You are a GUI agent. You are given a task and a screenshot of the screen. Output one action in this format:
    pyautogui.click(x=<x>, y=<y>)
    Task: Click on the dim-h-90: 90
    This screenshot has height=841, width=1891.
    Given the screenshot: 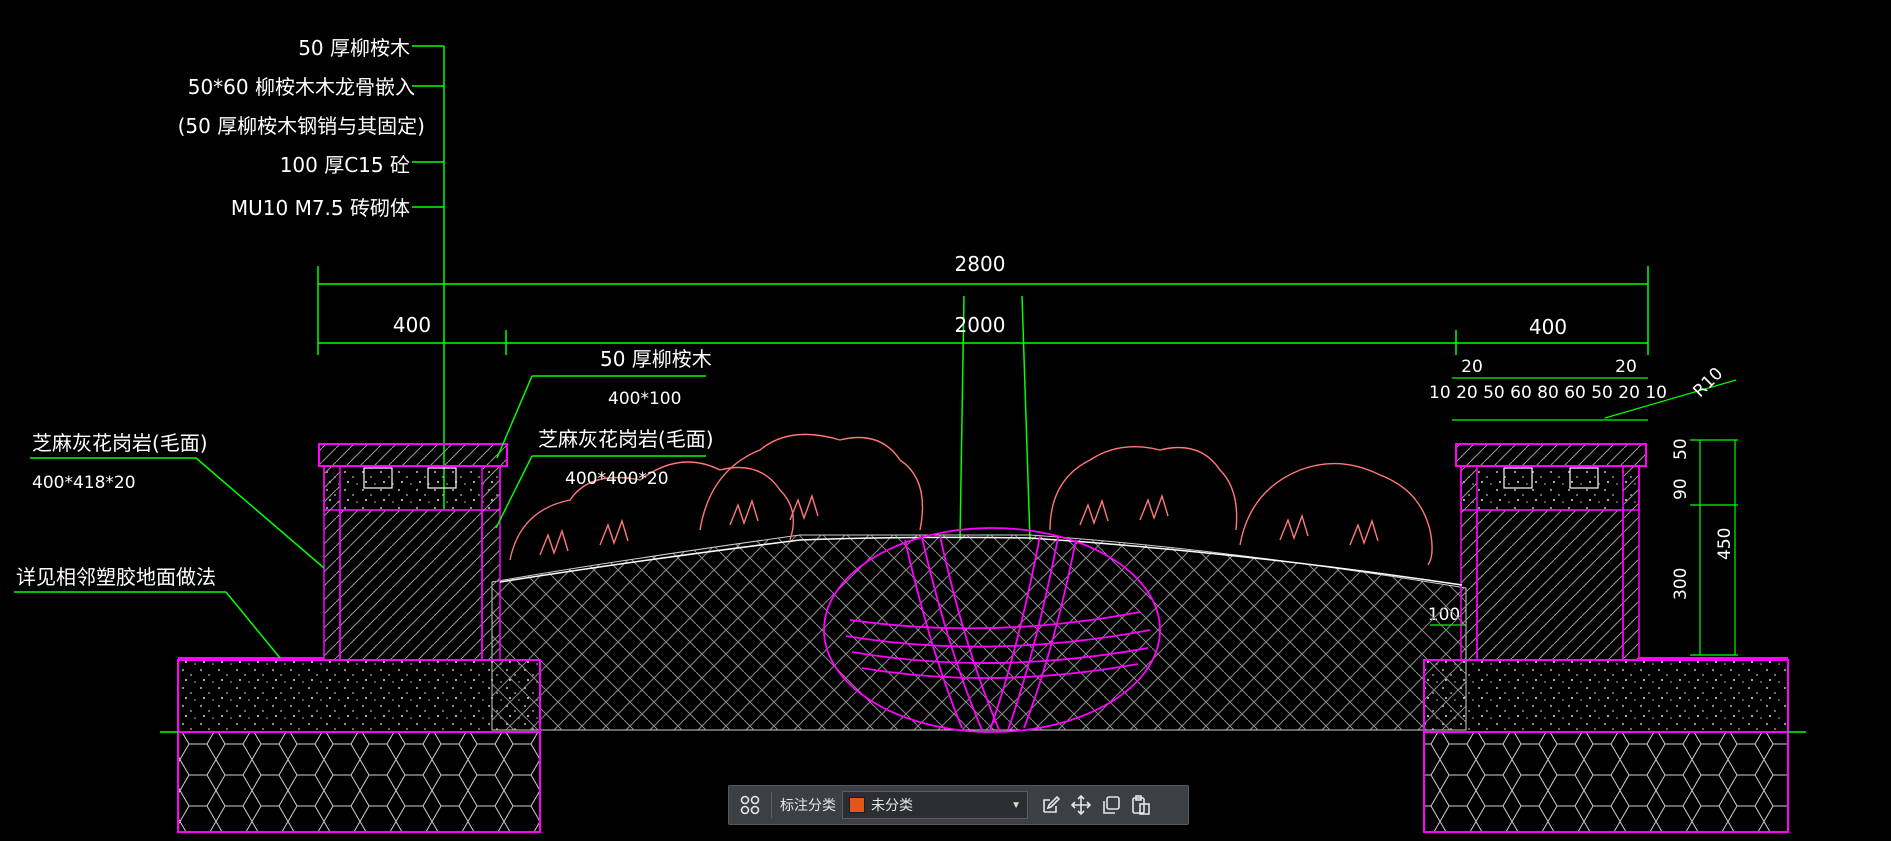 What is the action you would take?
    pyautogui.click(x=1681, y=489)
    